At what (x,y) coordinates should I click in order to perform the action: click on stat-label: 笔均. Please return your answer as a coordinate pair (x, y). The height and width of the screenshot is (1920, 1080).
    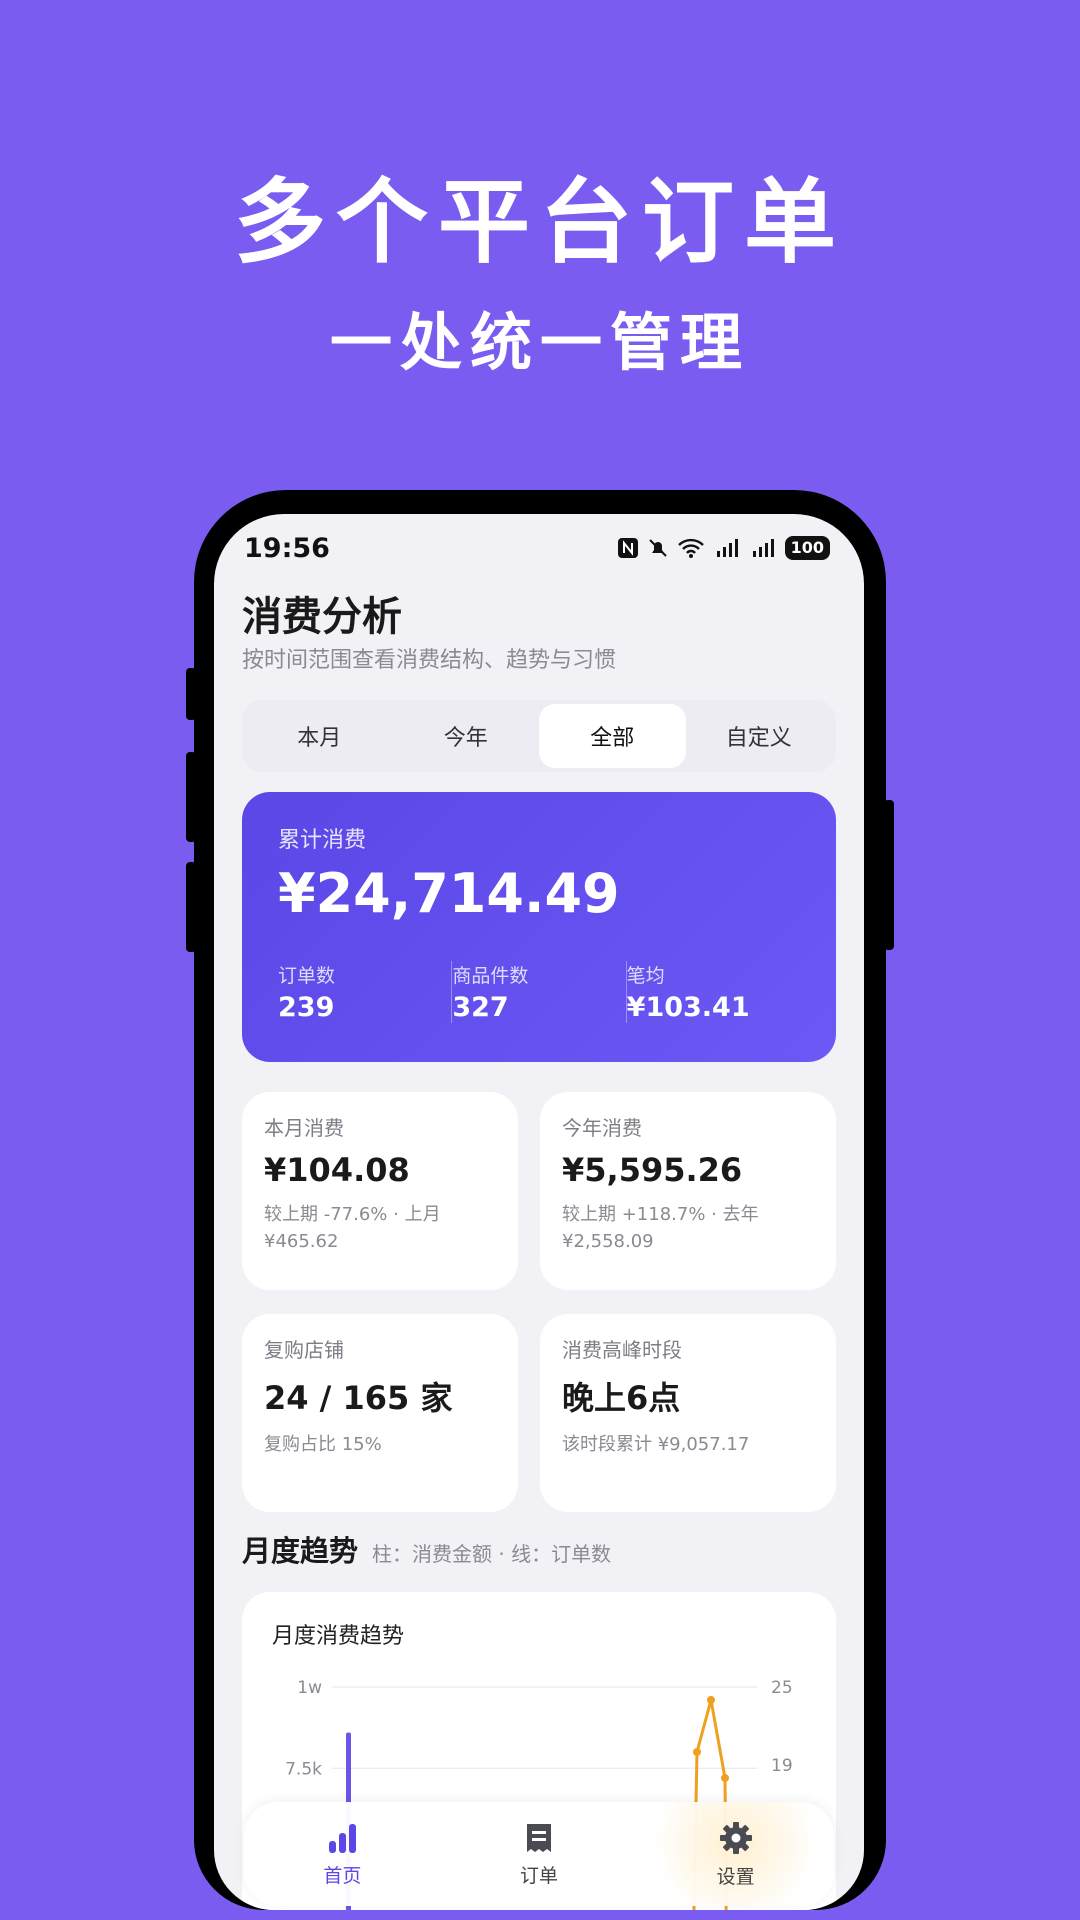
    Looking at the image, I should click on (645, 976).